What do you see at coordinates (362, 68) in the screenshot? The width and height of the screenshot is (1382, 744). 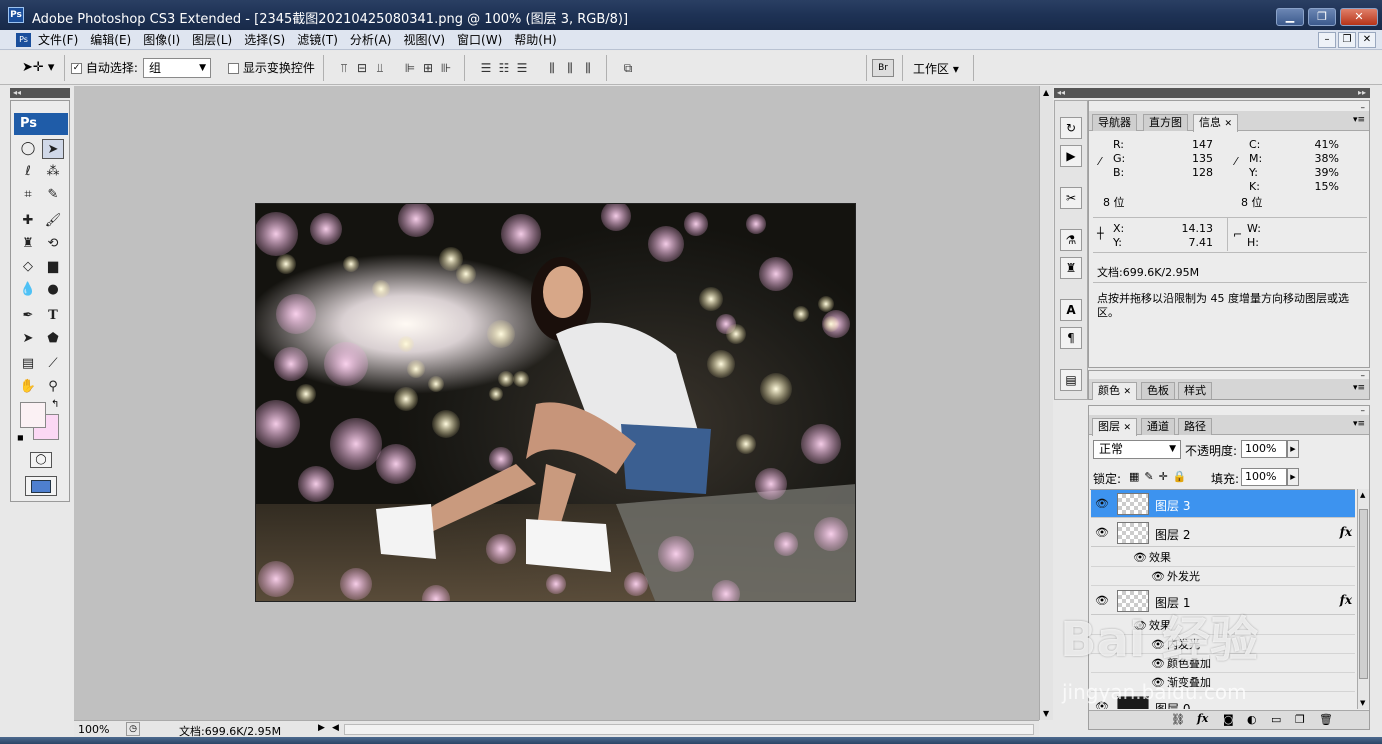 I see `align-vcenter-icon: ⊟` at bounding box center [362, 68].